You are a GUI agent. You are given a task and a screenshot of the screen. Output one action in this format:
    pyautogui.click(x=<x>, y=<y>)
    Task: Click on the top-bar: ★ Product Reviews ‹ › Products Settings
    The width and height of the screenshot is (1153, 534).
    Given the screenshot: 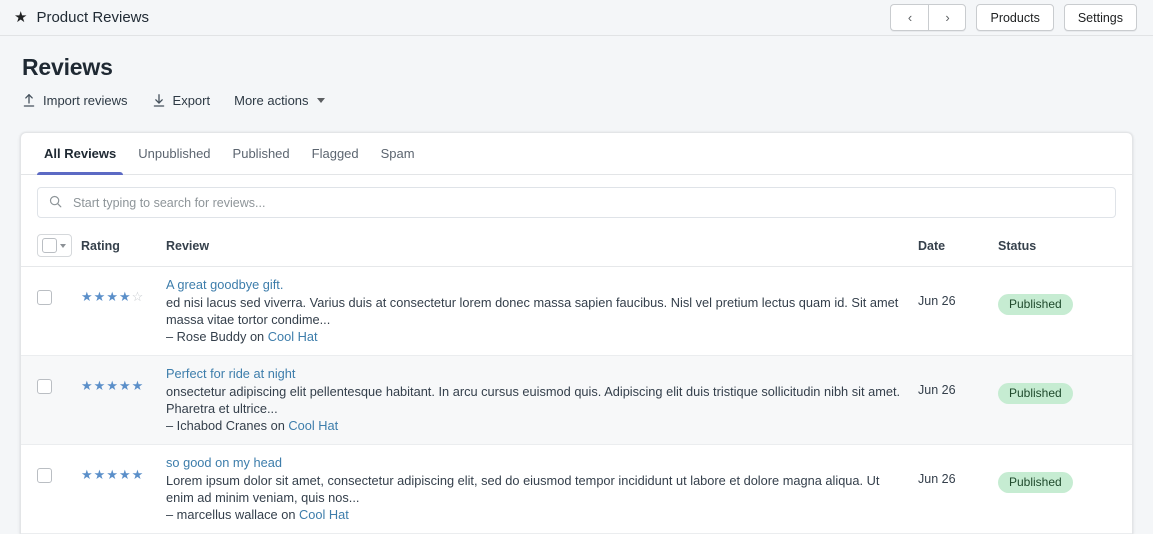 What is the action you would take?
    pyautogui.click(x=576, y=18)
    